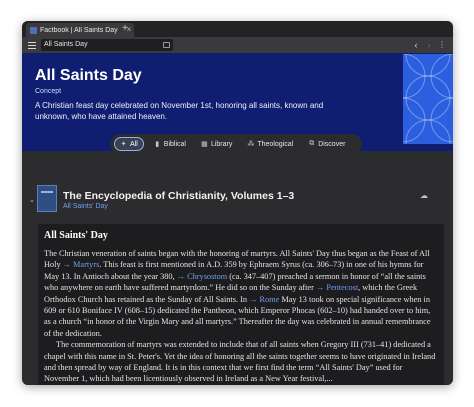  I want to click on address-toolbar: All Saints Day ‹ › ⋮, so click(237, 45).